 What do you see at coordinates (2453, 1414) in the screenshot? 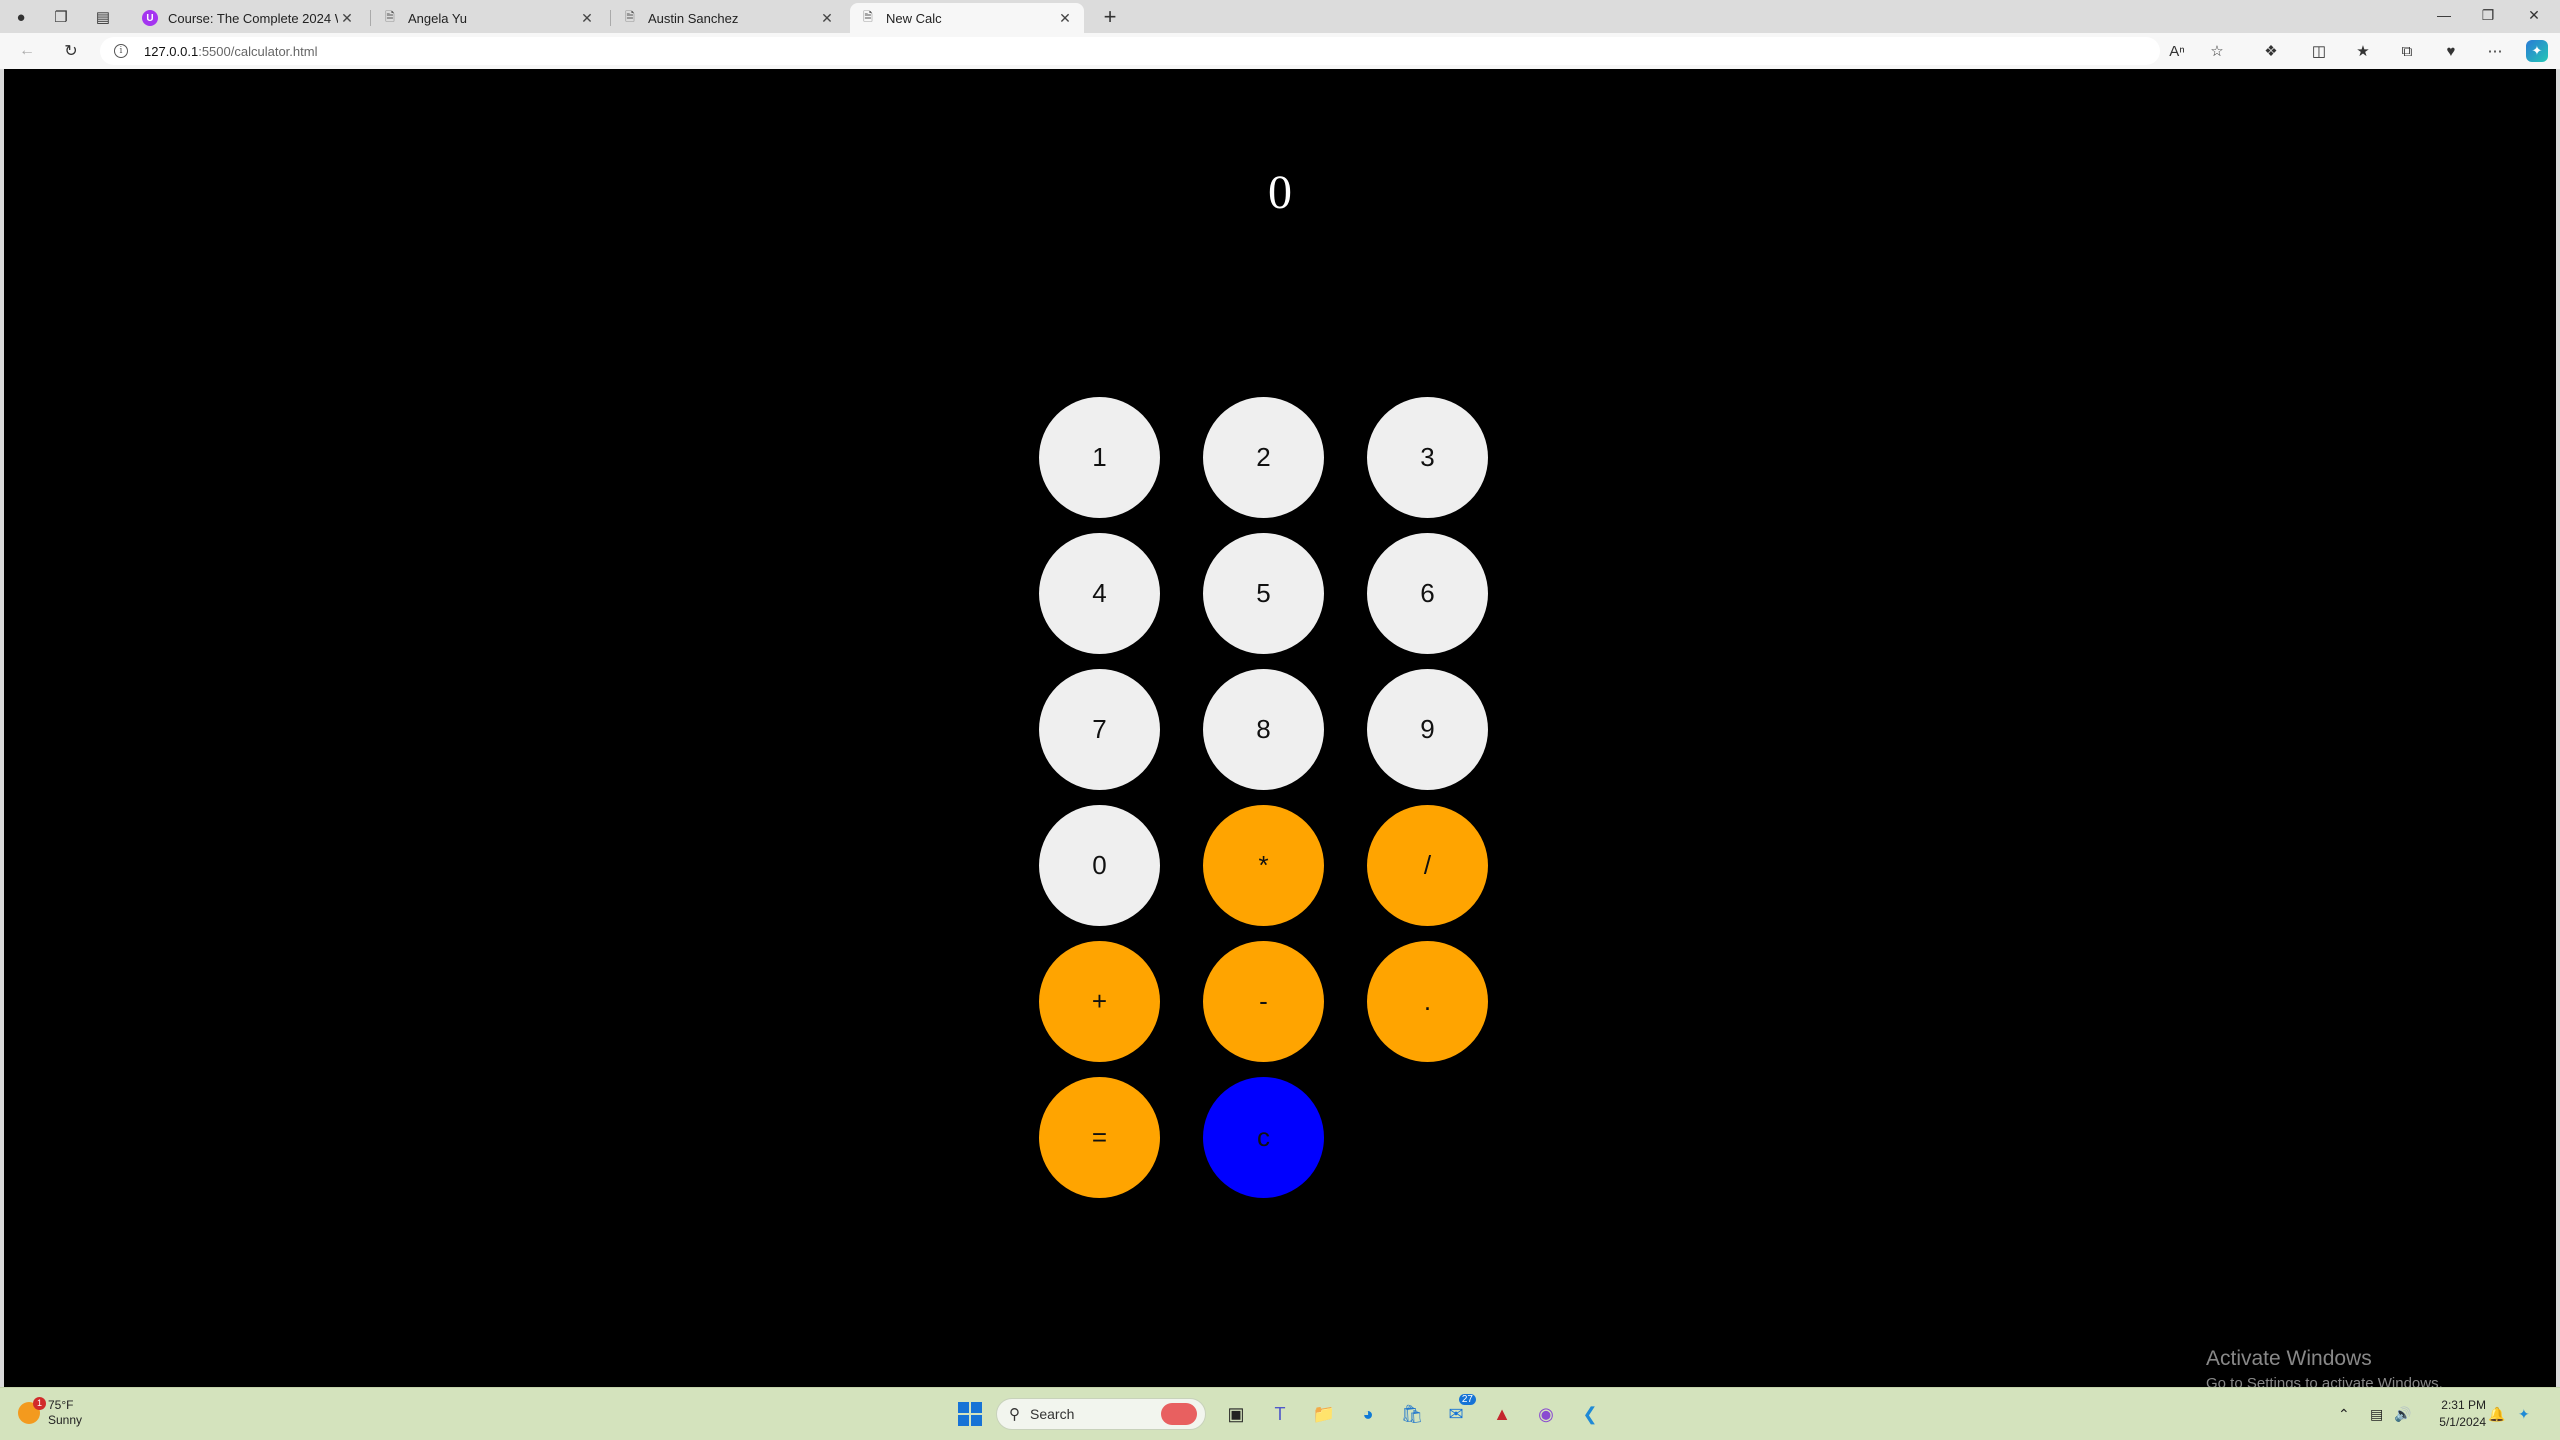
I see `system-clock: 2:31 PM 5/1/2024` at bounding box center [2453, 1414].